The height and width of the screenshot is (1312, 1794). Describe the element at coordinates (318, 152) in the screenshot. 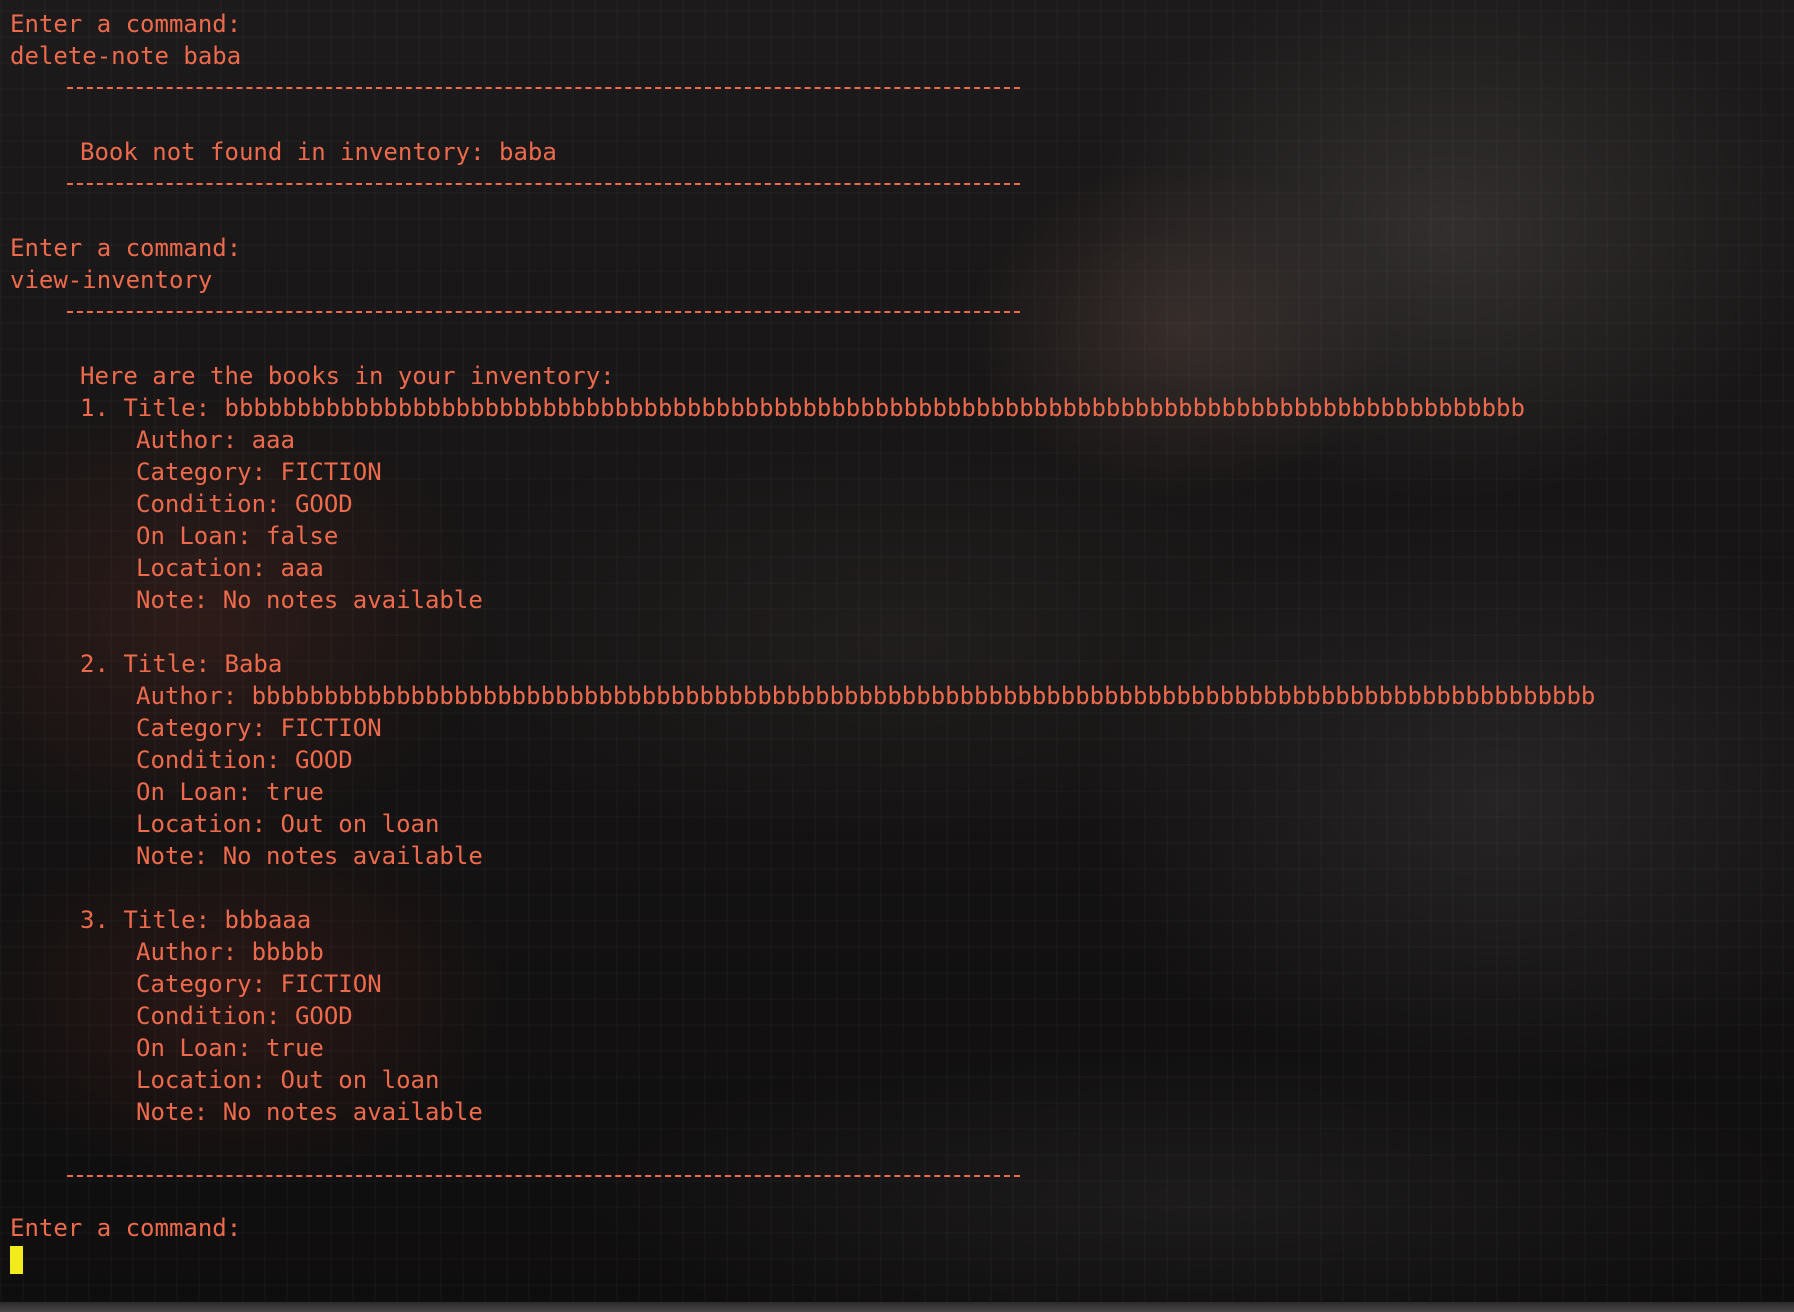

I see `error-message: Book not found in inventory: baba` at that location.